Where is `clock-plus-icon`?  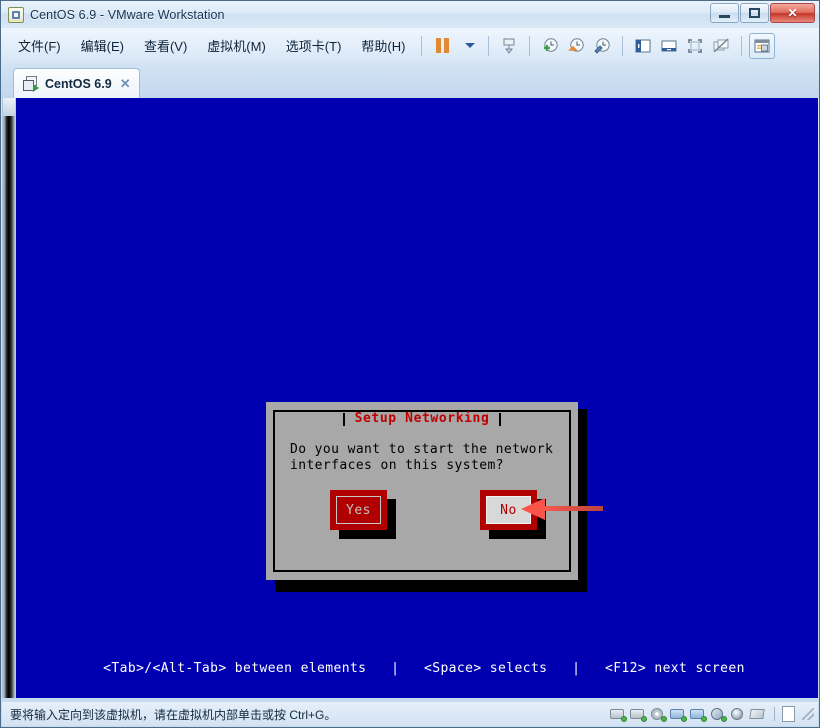 clock-plus-icon is located at coordinates (551, 44).